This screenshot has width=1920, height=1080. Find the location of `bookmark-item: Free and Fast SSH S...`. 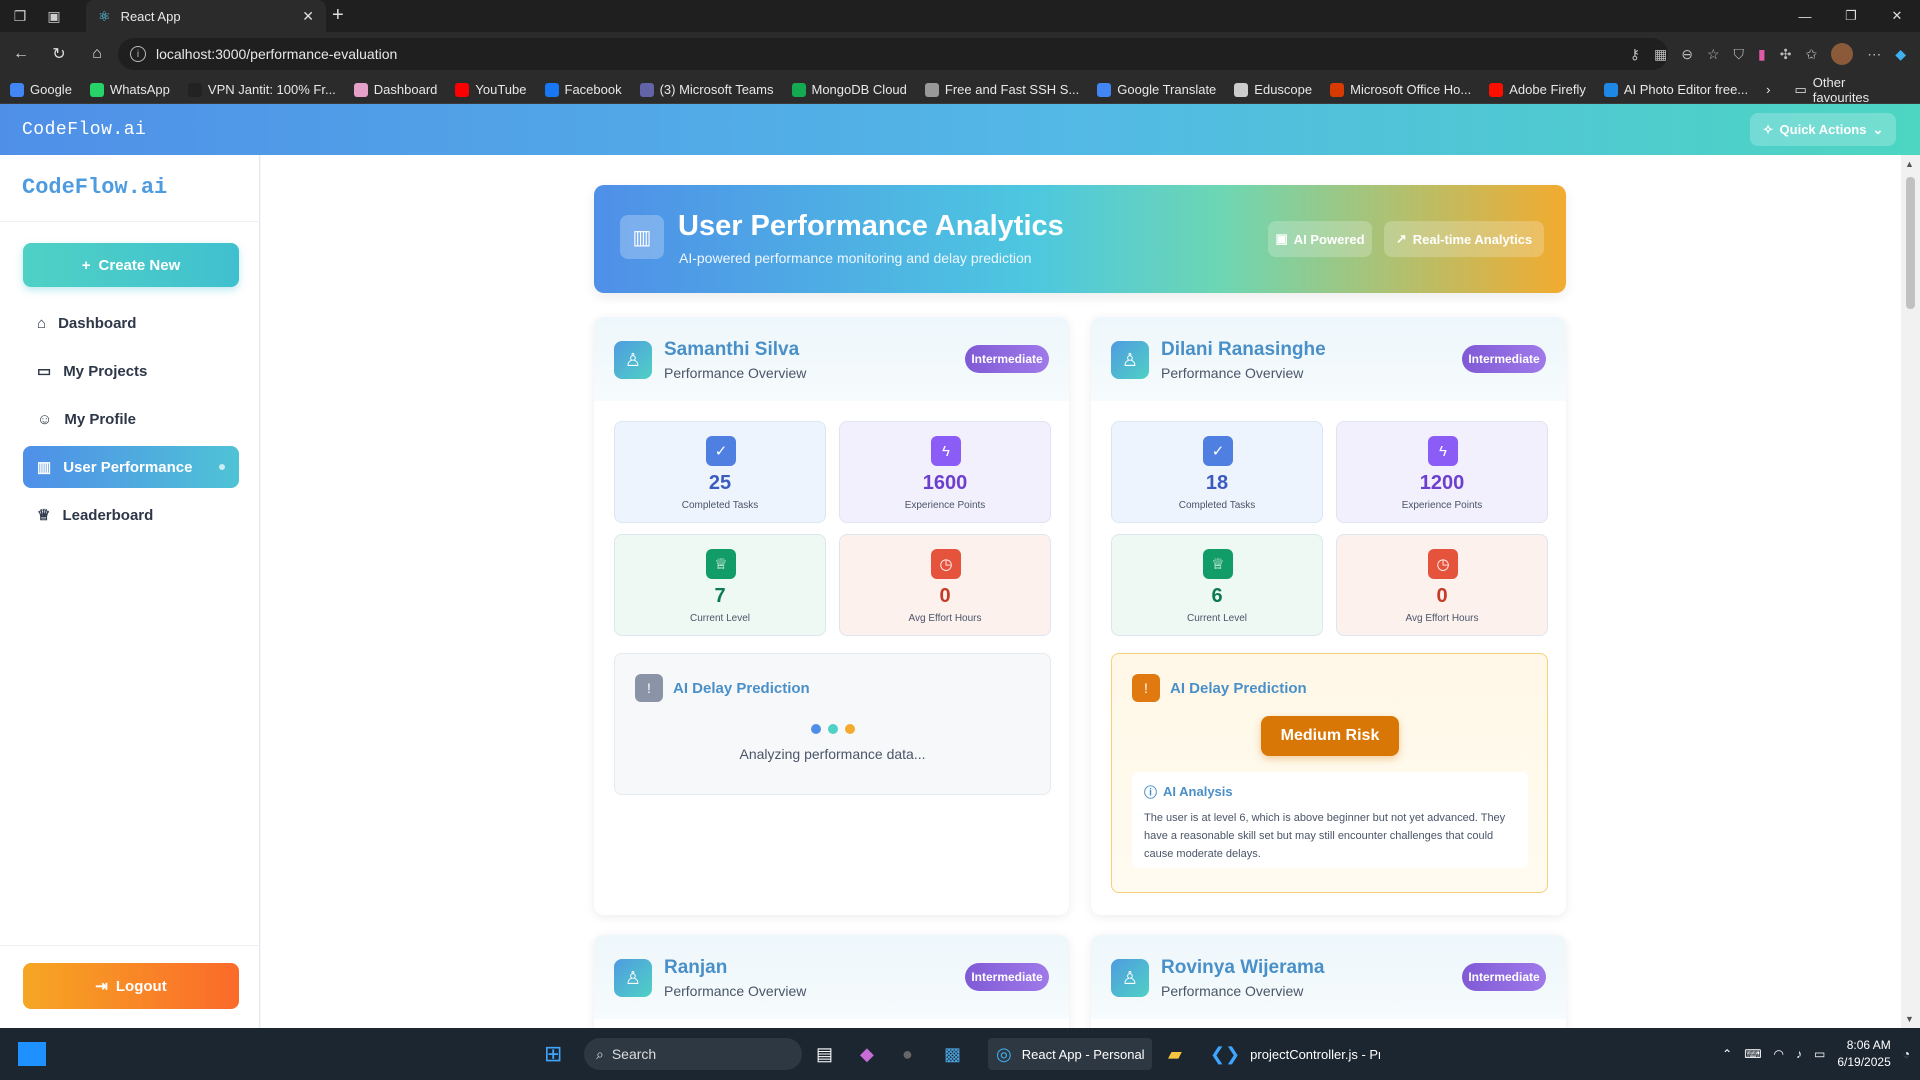

bookmark-item: Free and Fast SSH S... is located at coordinates (1001, 89).